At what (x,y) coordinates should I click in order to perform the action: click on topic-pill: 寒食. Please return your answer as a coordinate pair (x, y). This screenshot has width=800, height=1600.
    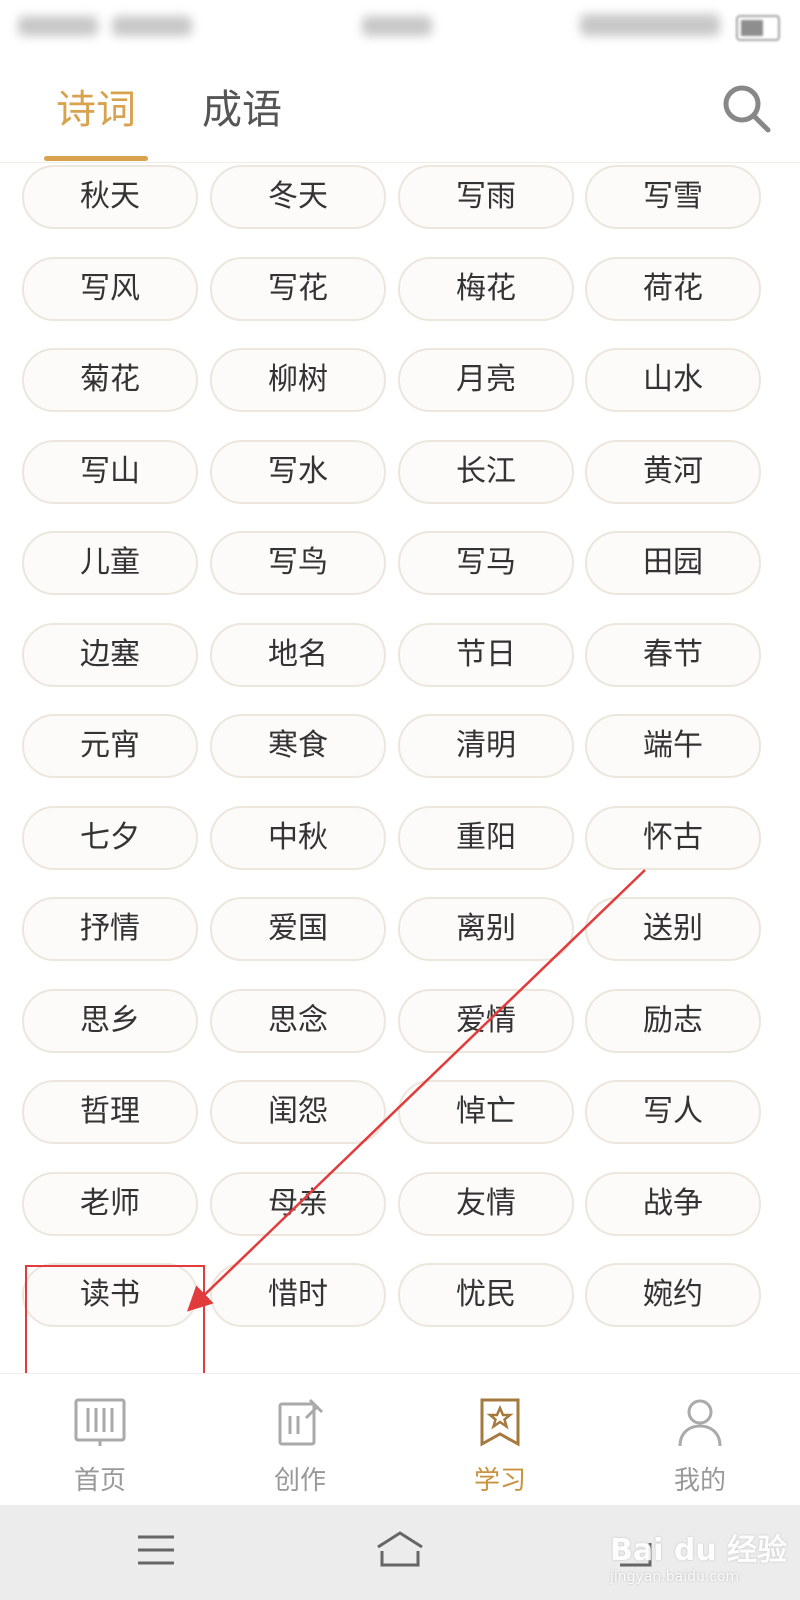
    Looking at the image, I should click on (298, 746).